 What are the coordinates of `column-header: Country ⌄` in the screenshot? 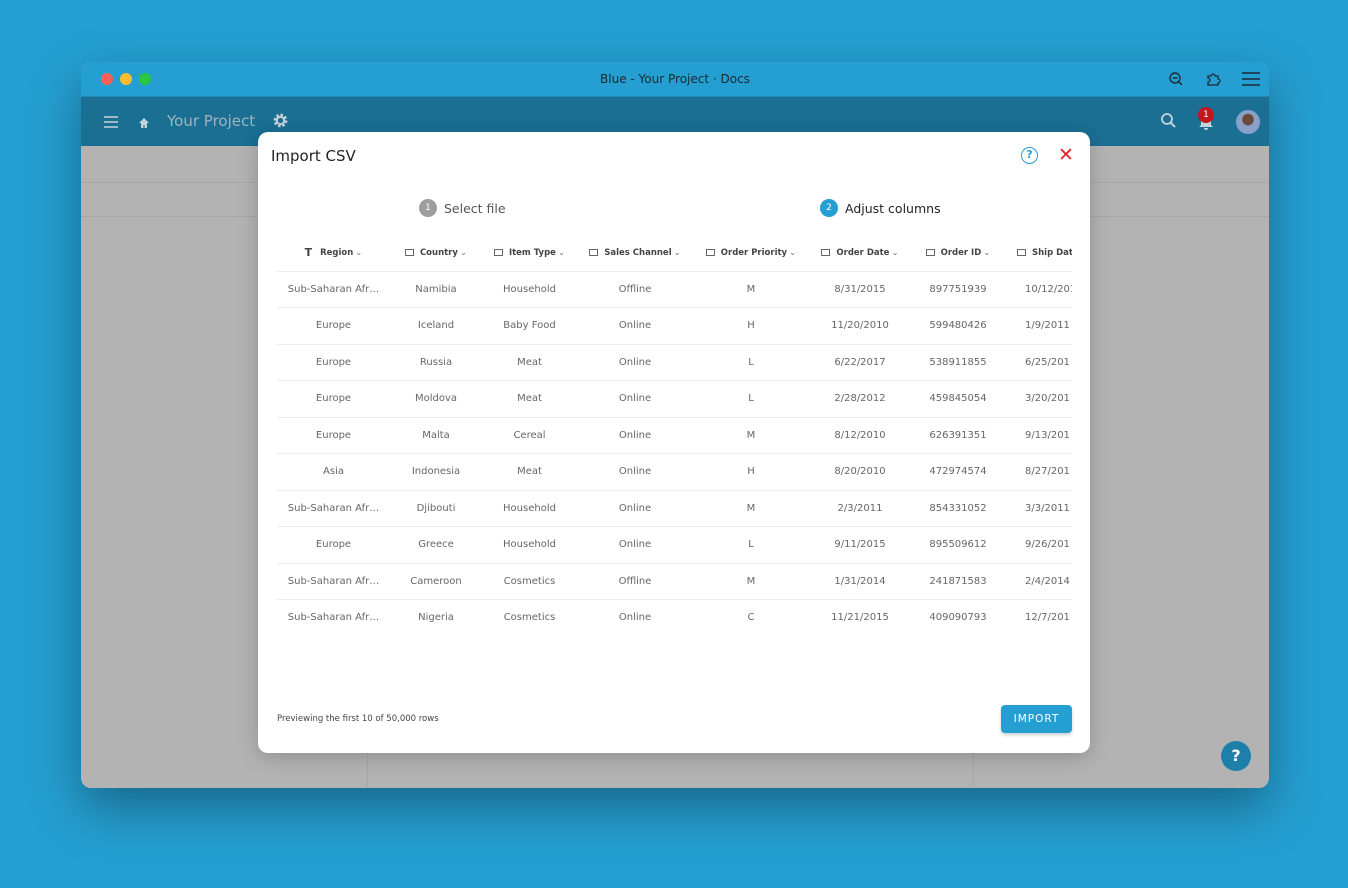 It's located at (436, 253).